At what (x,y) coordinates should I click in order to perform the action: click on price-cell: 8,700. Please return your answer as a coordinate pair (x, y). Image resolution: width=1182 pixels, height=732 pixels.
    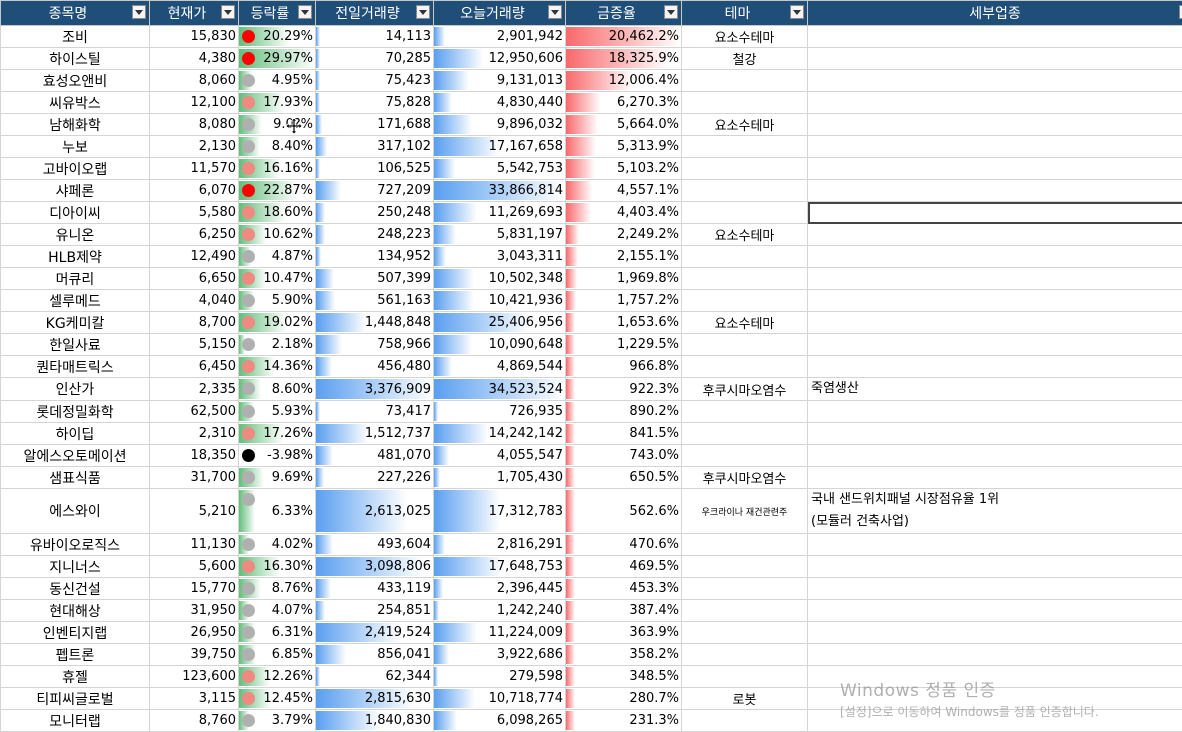
    Looking at the image, I should click on (194, 322).